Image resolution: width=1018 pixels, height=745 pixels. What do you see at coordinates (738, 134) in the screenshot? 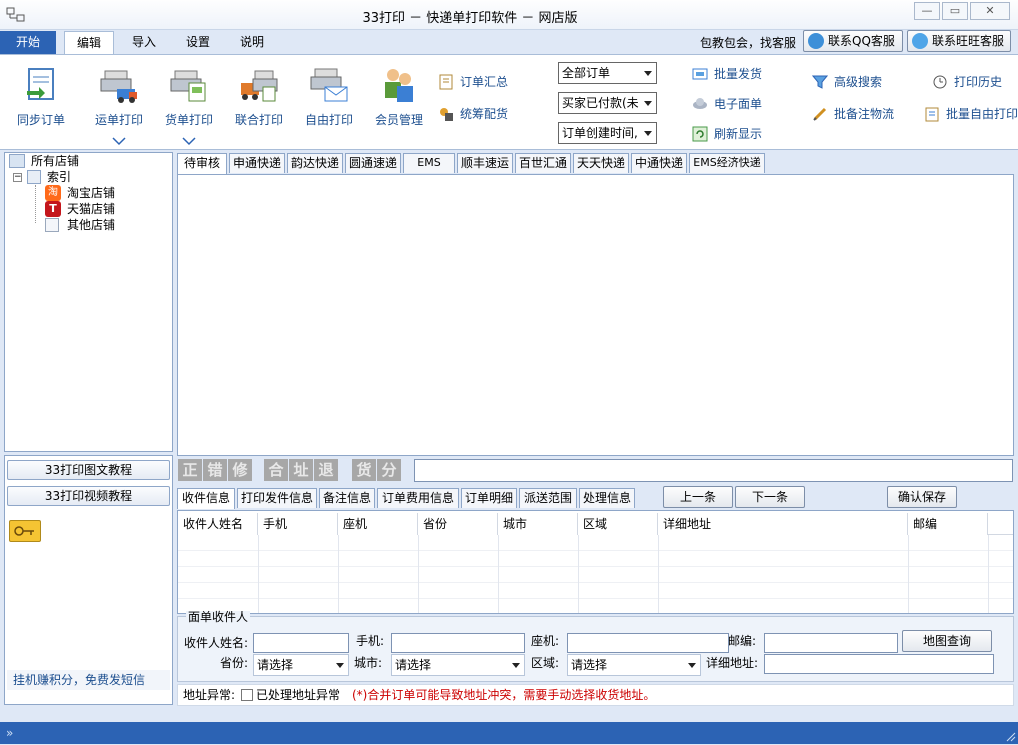
I see `refresh-label: 刷新显示` at bounding box center [738, 134].